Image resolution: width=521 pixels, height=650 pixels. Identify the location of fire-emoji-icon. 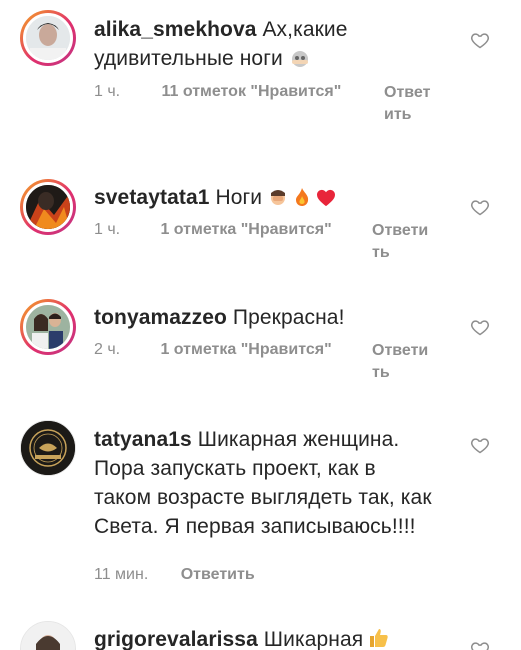
(302, 200).